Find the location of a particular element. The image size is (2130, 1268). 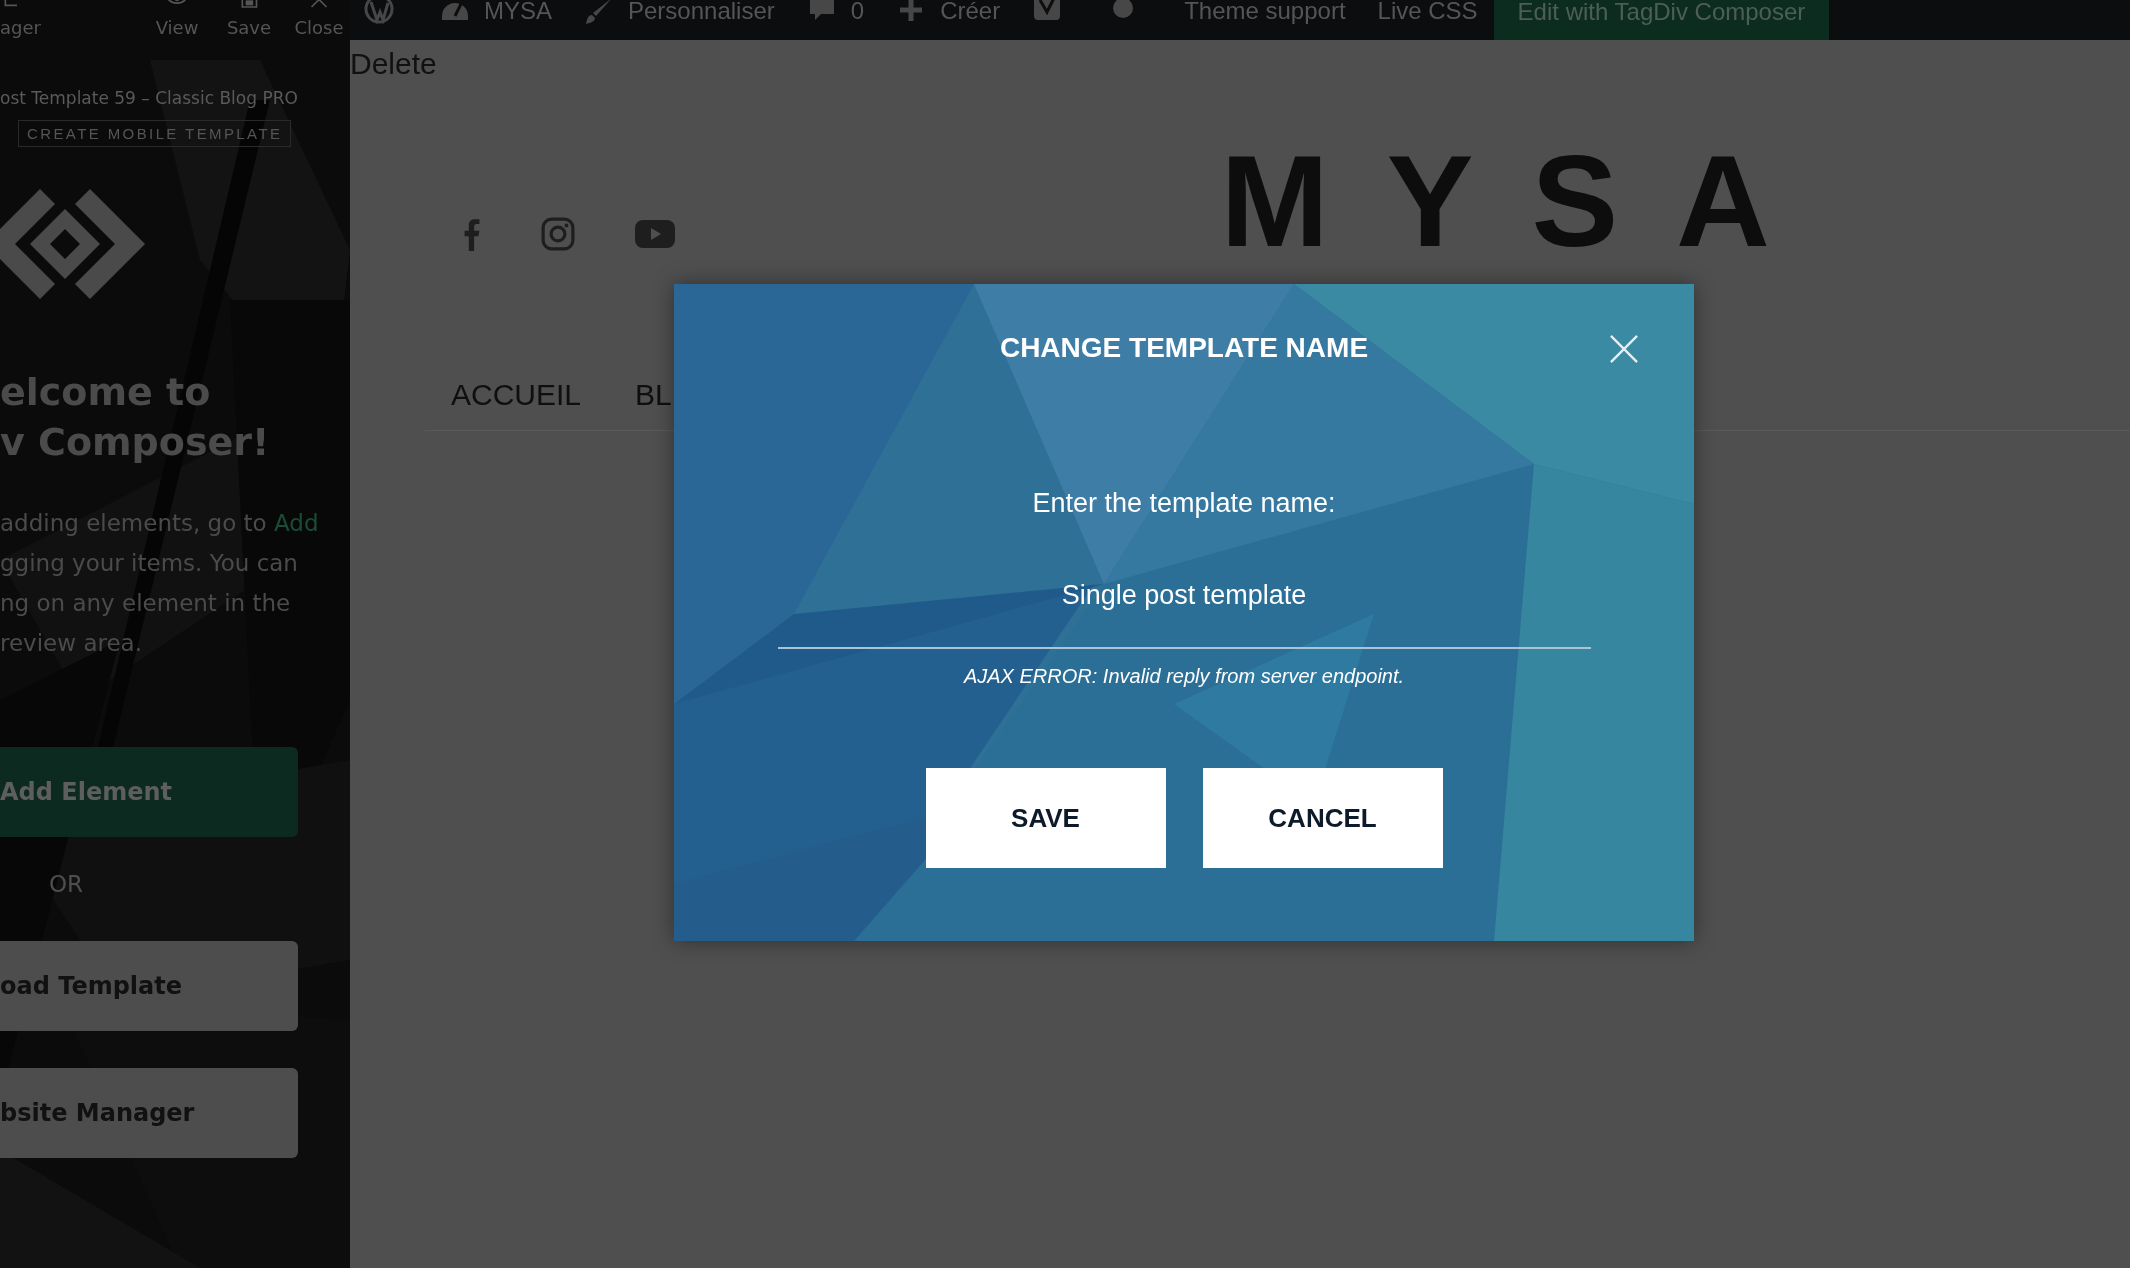

admin-bar-item: 0 is located at coordinates (857, 13).